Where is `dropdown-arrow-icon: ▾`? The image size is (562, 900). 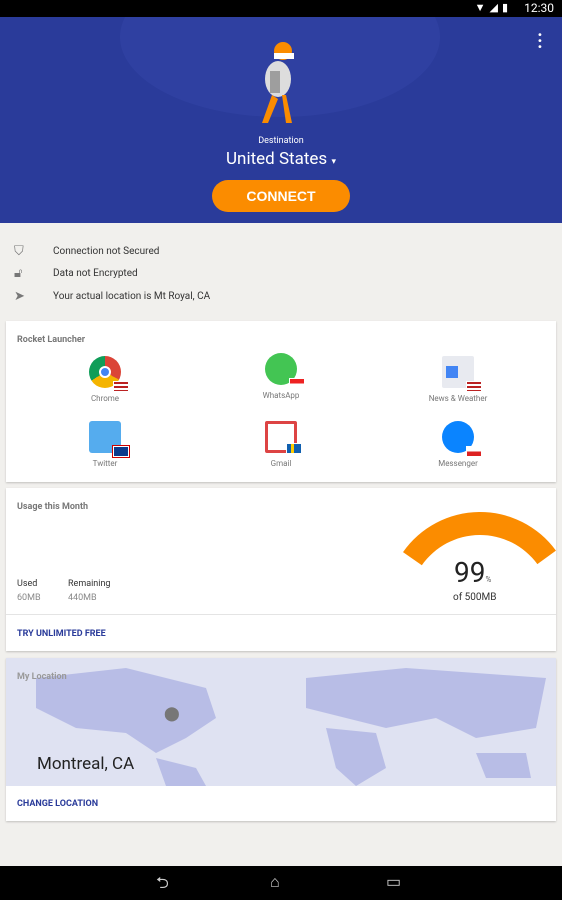
dropdown-arrow-icon: ▾ is located at coordinates (333, 162).